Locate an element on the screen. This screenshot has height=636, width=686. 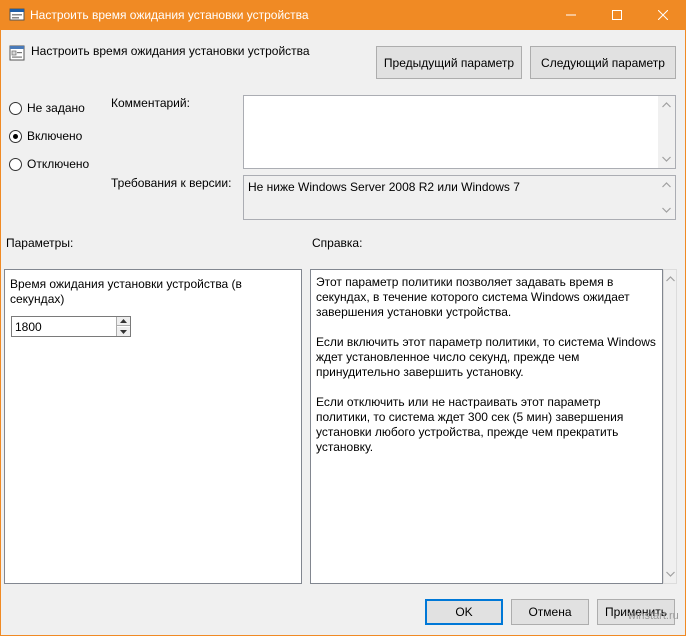
radio-not-configured: Не задано is located at coordinates (47, 108).